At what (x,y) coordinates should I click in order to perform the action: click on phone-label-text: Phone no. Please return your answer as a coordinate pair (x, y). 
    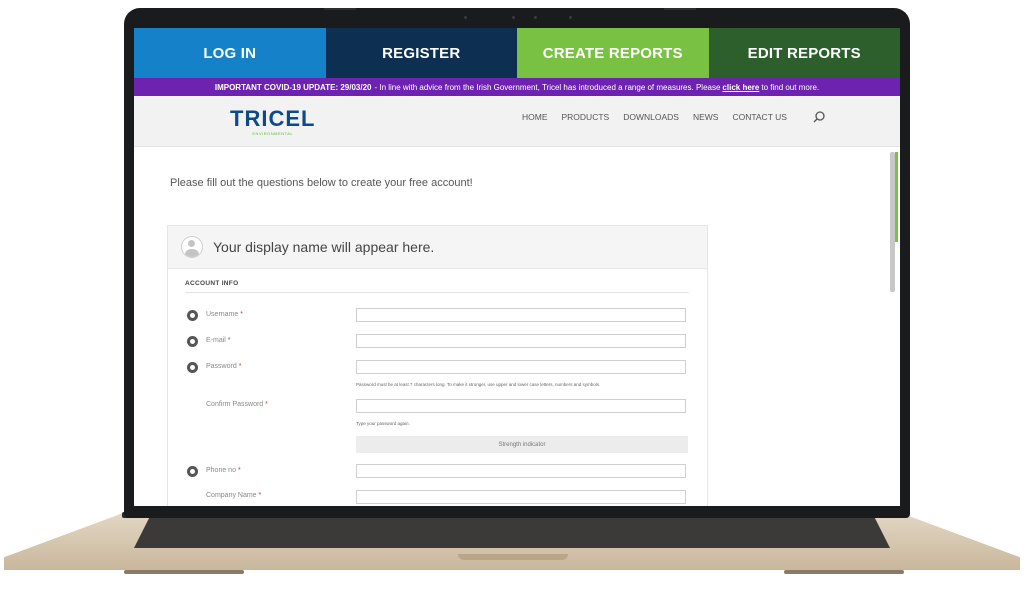
    Looking at the image, I should click on (221, 470).